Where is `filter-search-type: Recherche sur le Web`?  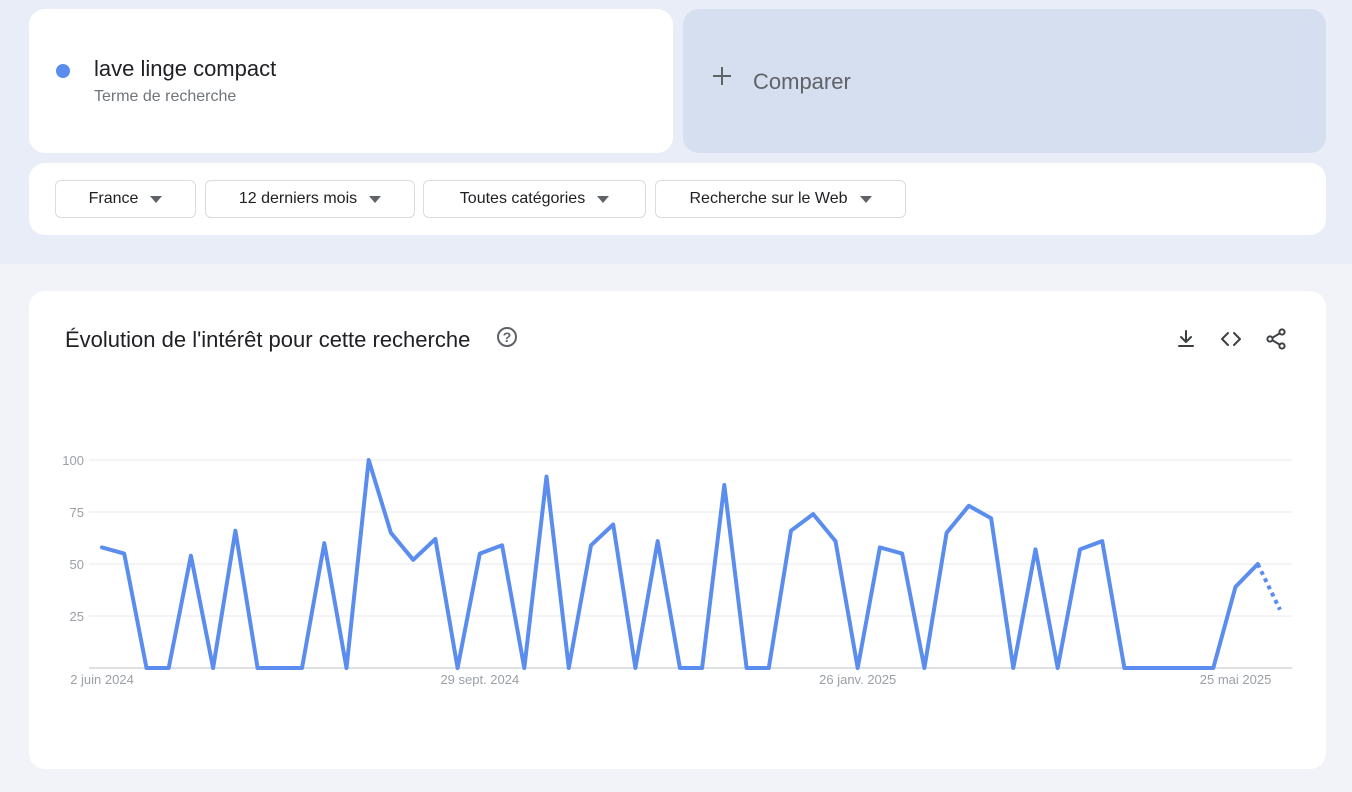 filter-search-type: Recherche sur le Web is located at coordinates (780, 199).